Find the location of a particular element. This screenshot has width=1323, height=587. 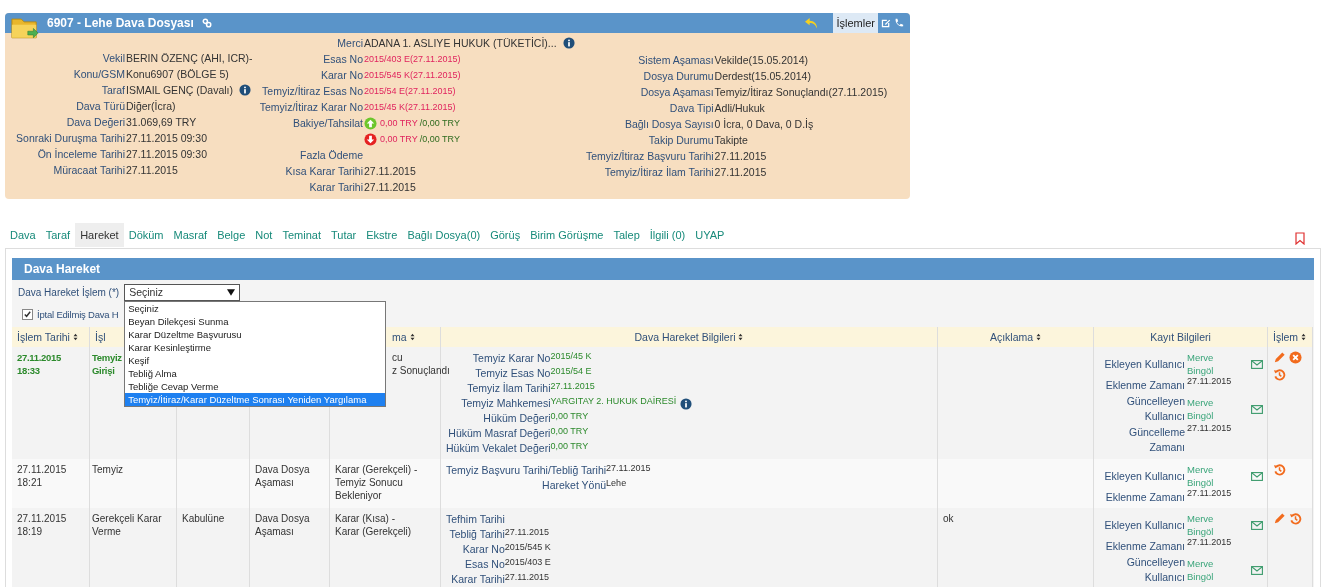

detail-label: Tebliğ Tarihi is located at coordinates (476, 534).